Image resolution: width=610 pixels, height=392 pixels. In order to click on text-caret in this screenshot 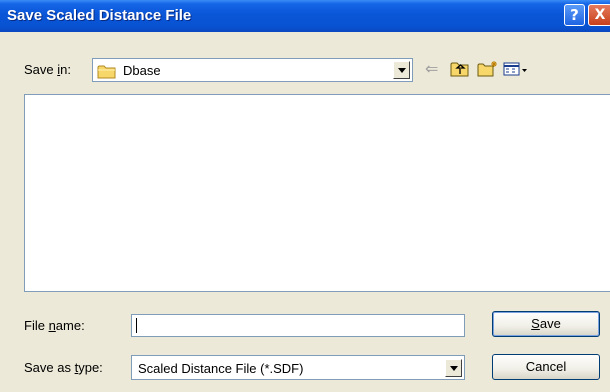, I will do `click(136, 325)`.